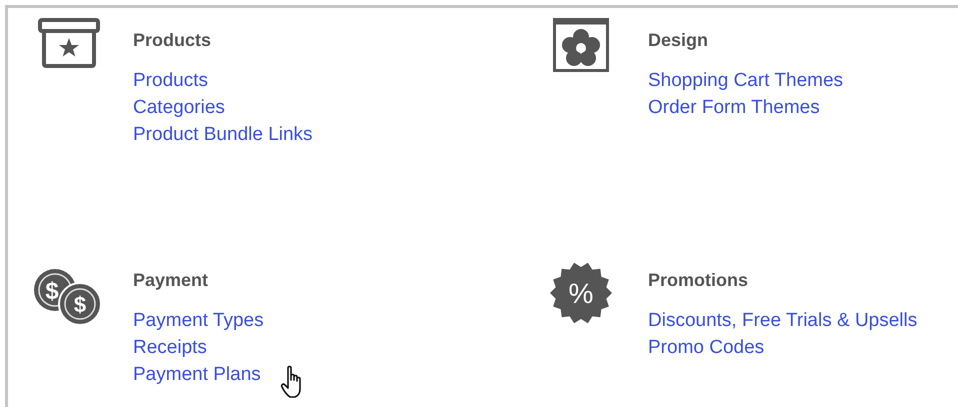 This screenshot has width=958, height=407. What do you see at coordinates (706, 347) in the screenshot?
I see `menu-link: Promo Codes` at bounding box center [706, 347].